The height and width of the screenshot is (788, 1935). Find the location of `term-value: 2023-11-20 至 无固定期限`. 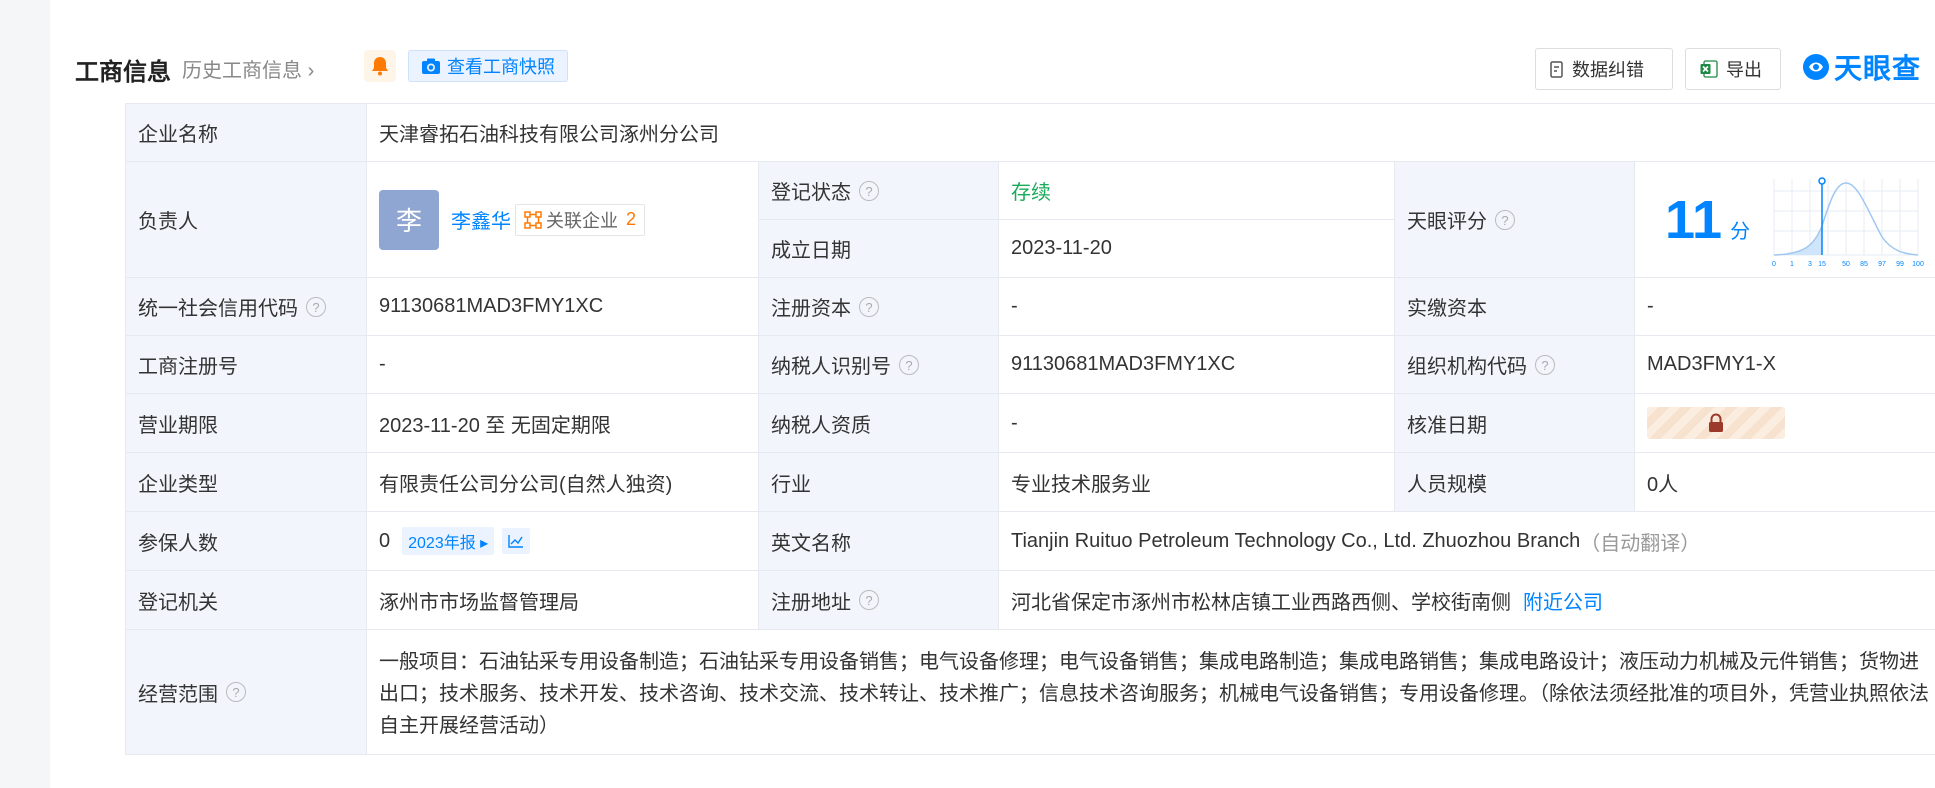

term-value: 2023-11-20 至 无固定期限 is located at coordinates (563, 423).